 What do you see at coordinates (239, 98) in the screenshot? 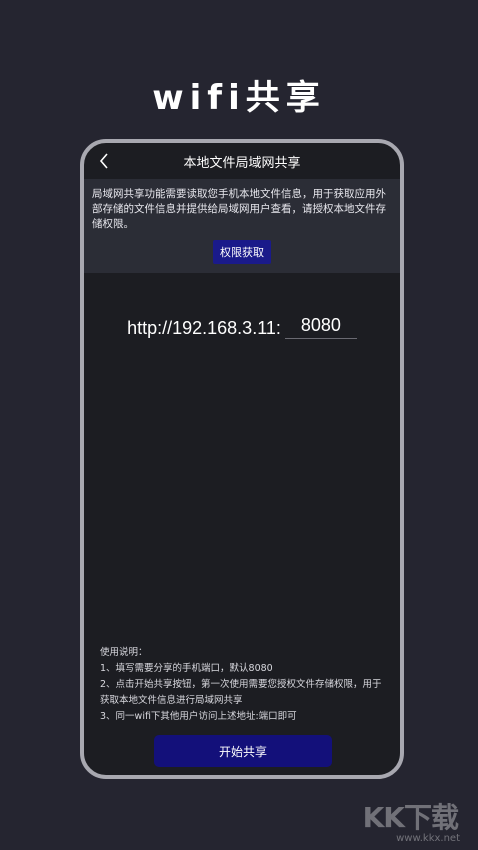
I see `headline: wifi共享` at bounding box center [239, 98].